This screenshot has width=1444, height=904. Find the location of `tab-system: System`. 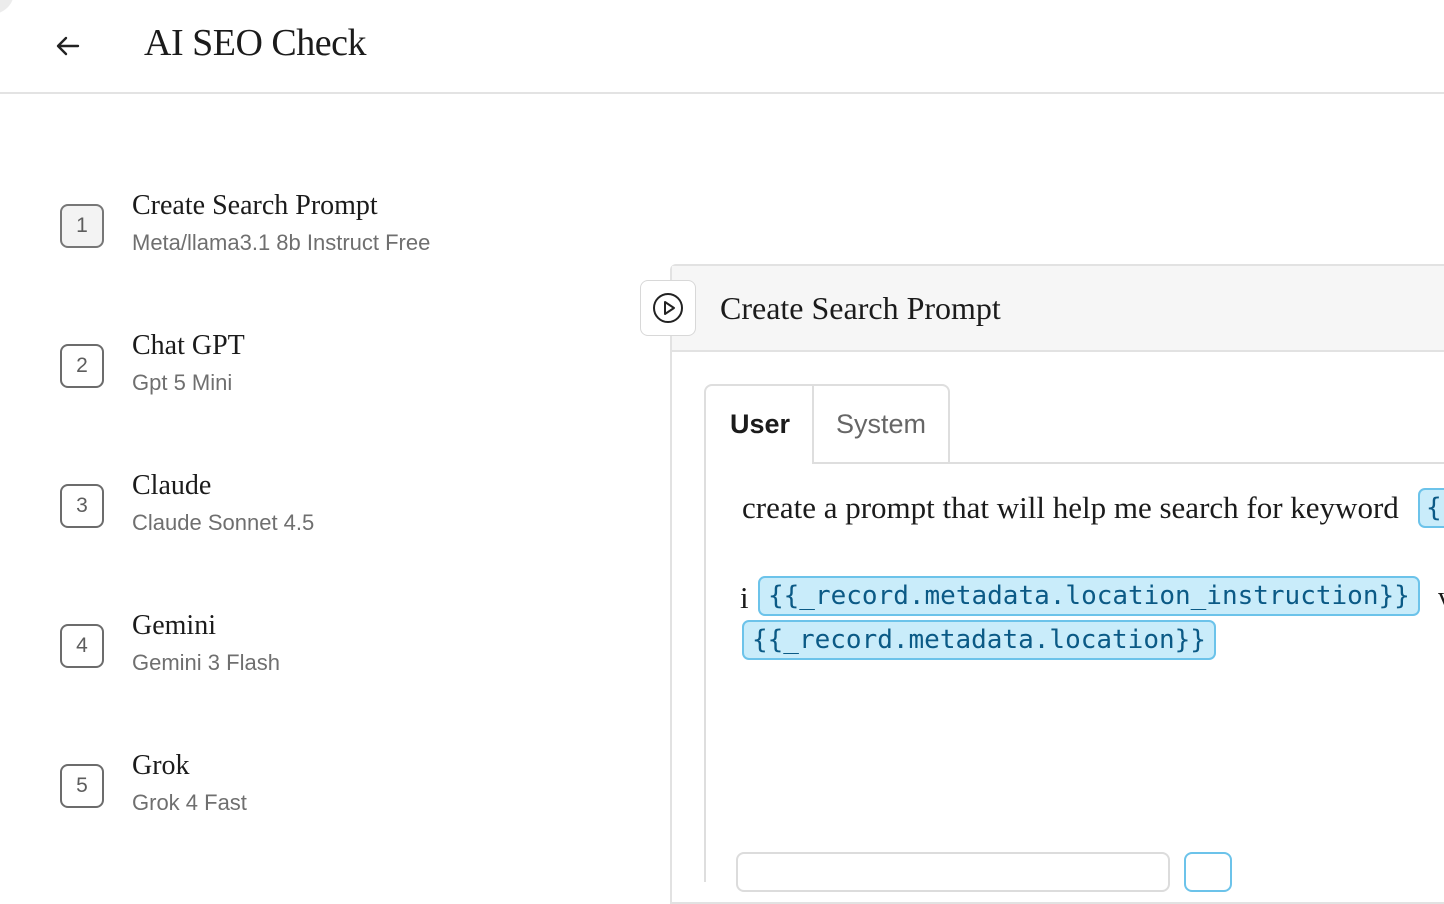

tab-system: System is located at coordinates (881, 424).